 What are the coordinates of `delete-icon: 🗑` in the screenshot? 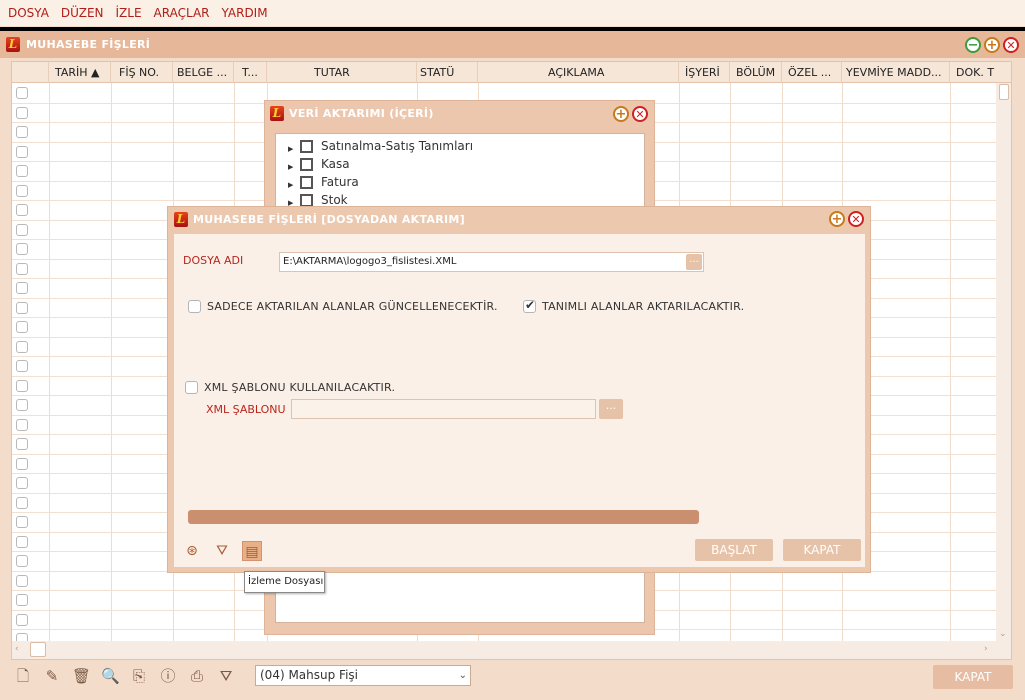 It's located at (81, 676).